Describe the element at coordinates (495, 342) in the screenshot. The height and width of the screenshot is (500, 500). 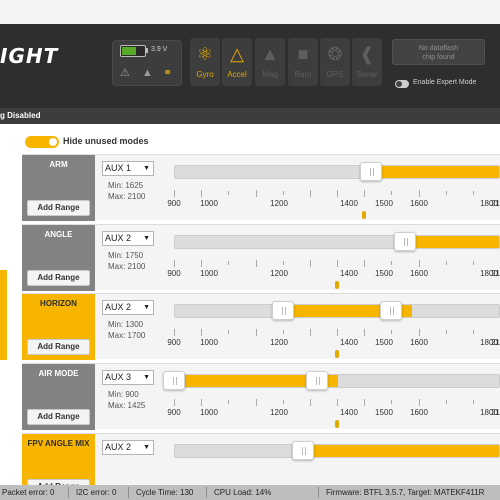
I see `scale-label: 2100` at that location.